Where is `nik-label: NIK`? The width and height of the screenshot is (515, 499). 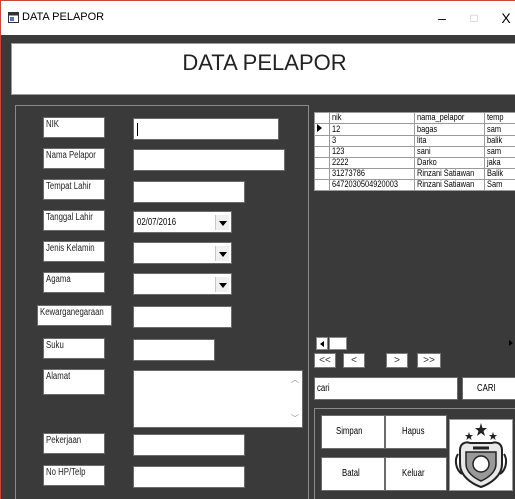
nik-label: NIK is located at coordinates (74, 127).